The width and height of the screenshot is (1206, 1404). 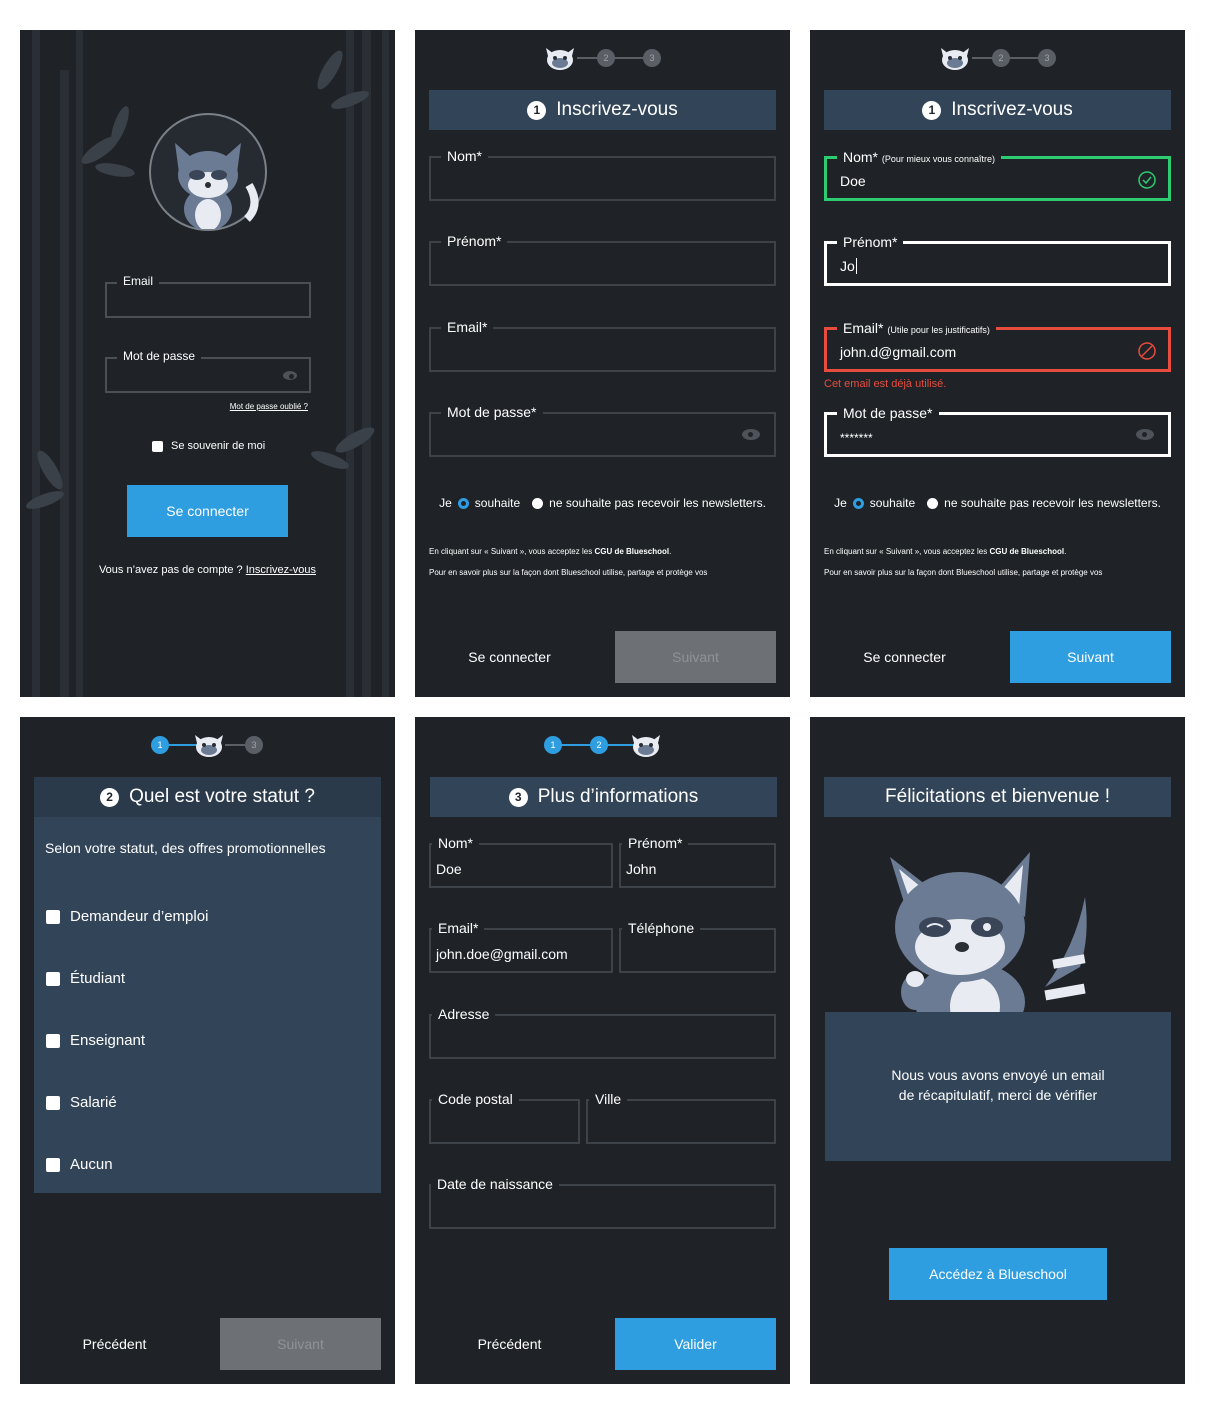 I want to click on prenom-field: Prénom* Jo​, so click(x=997, y=260).